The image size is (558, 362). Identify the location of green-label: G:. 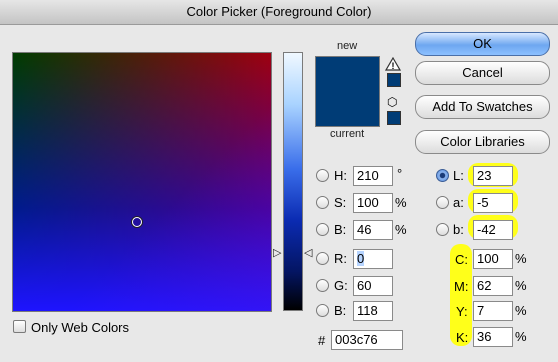
(341, 285).